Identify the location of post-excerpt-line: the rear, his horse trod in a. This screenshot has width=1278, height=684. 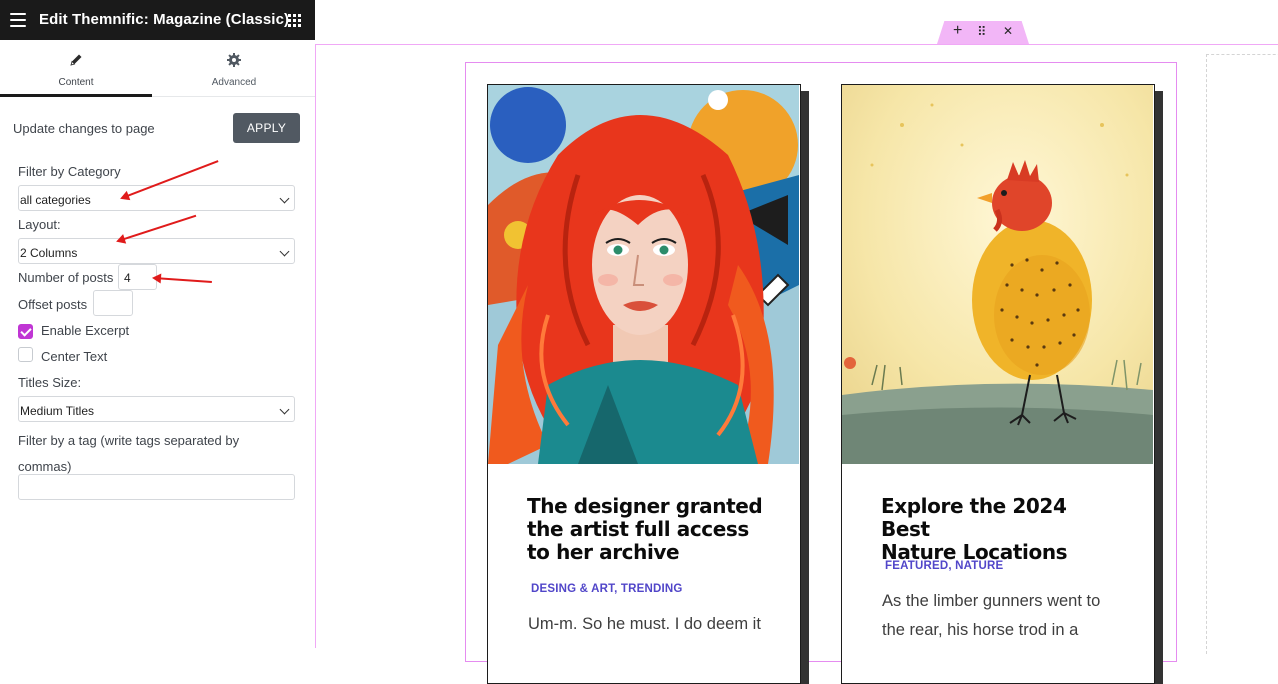
(980, 630).